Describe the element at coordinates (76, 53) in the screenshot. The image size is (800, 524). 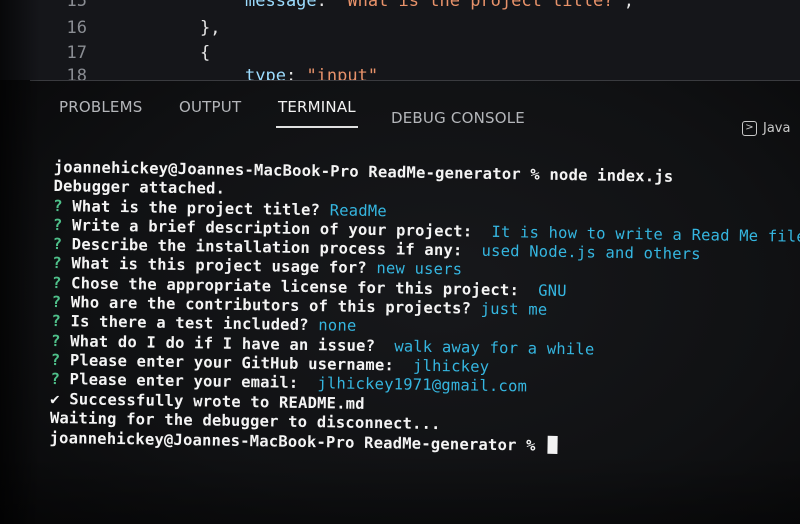
I see `line-number: 17` at that location.